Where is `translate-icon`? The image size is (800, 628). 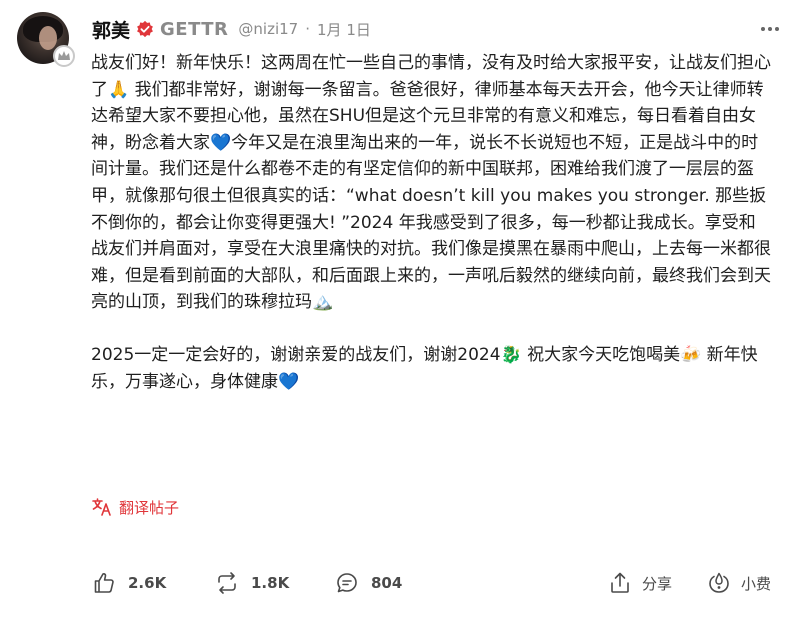
translate-icon is located at coordinates (101, 507).